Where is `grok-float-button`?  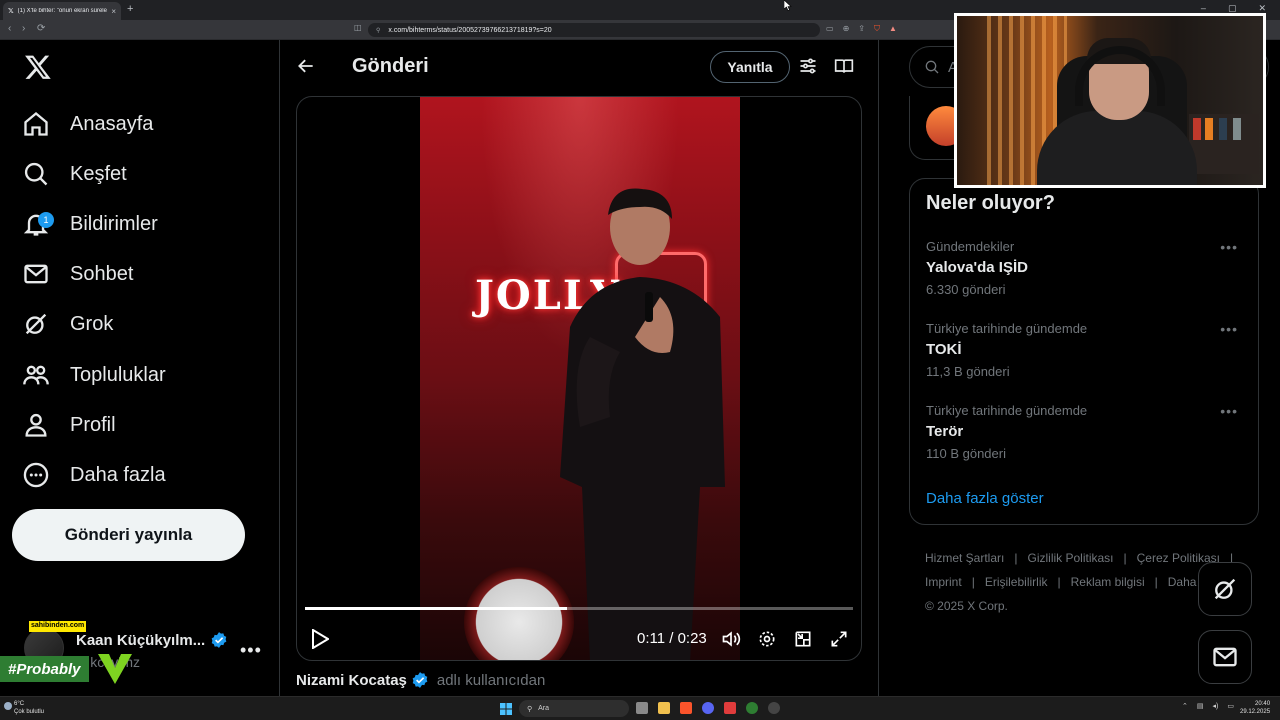
grok-float-button is located at coordinates (1225, 589).